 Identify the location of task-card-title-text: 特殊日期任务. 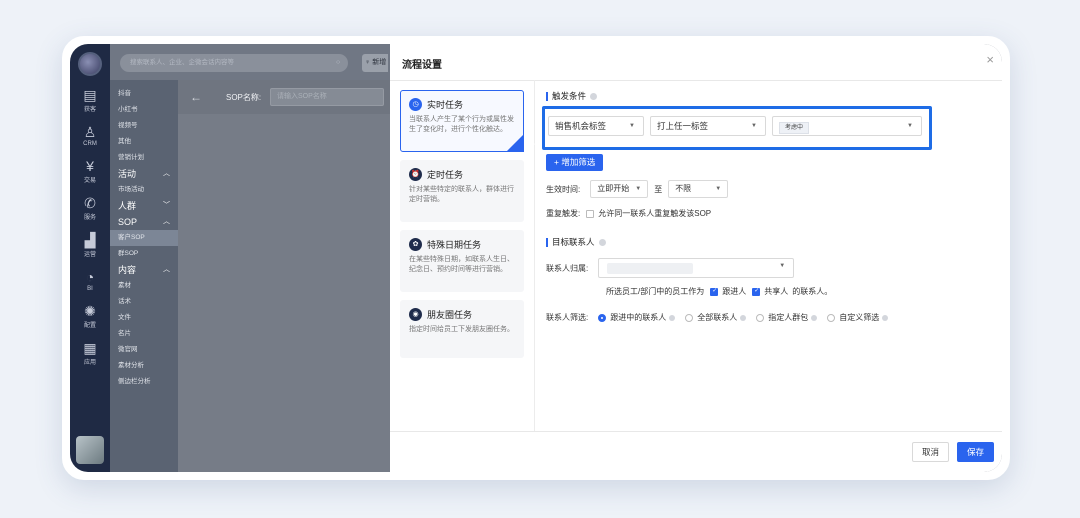
(454, 245).